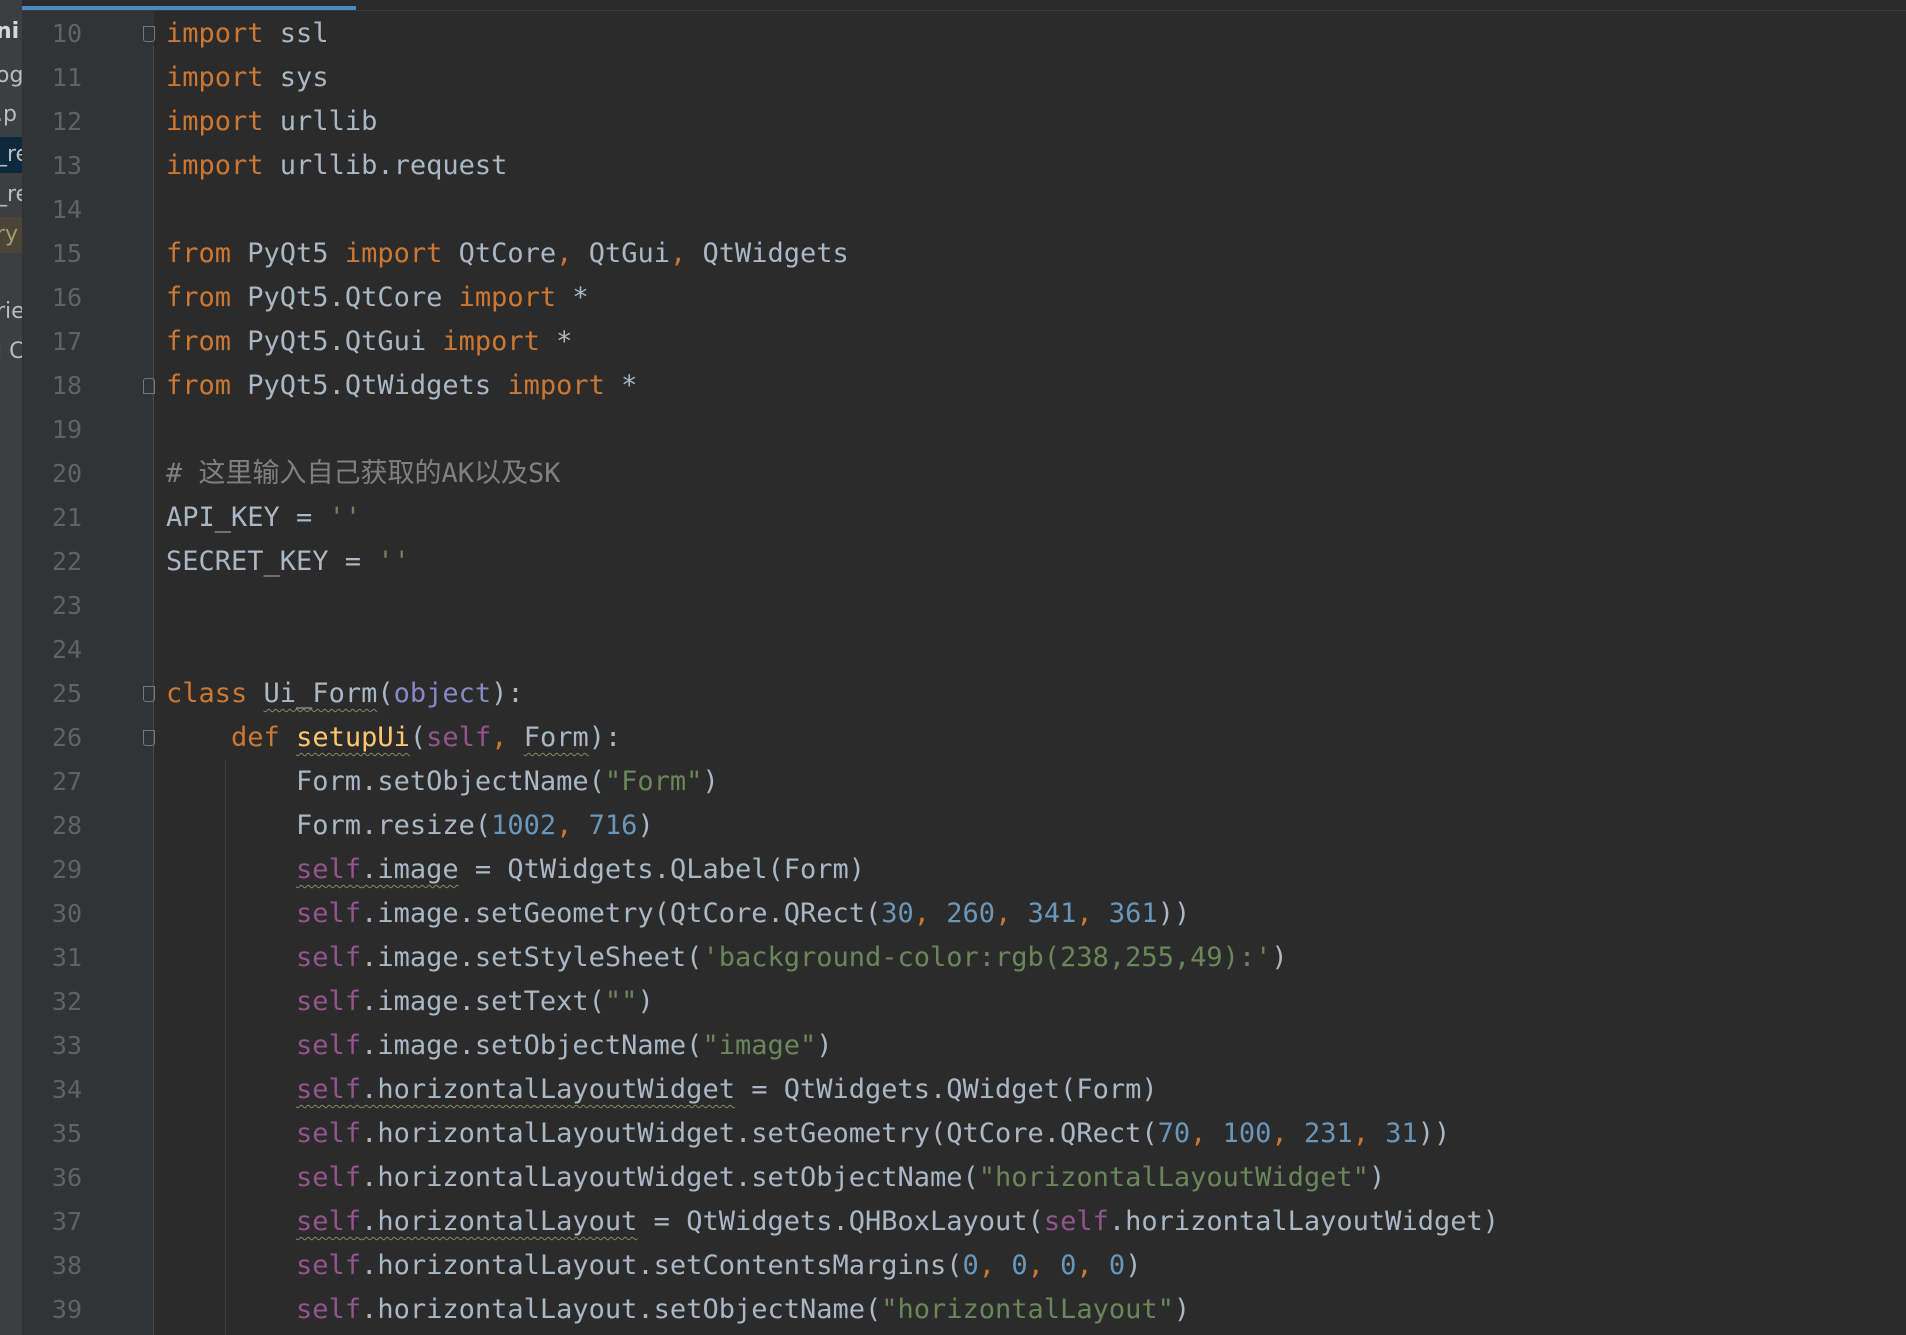 This screenshot has width=1906, height=1335. I want to click on code-text: from PyQt5.QtWidgets import *, so click(401, 386).